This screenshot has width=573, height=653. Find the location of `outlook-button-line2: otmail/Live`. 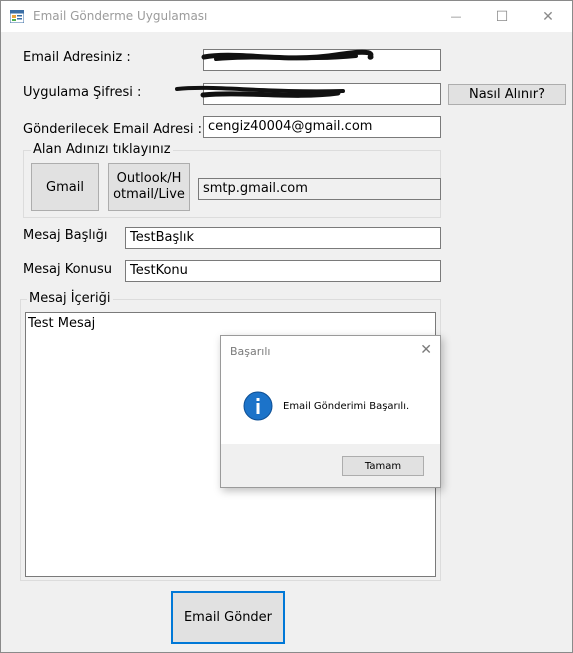

outlook-button-line2: otmail/Live is located at coordinates (149, 194).